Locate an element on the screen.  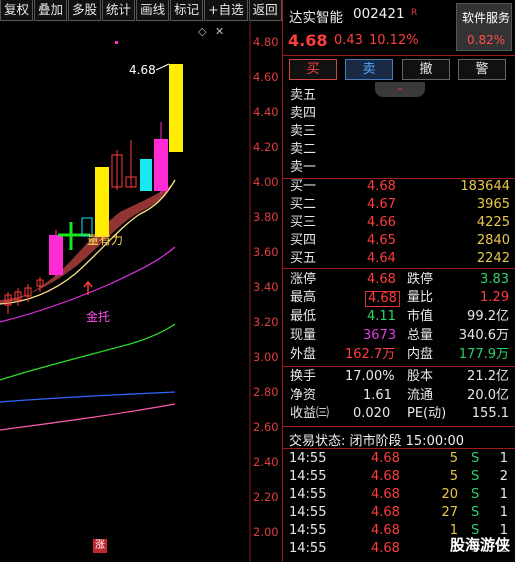
low-value: 4.11 is located at coordinates (381, 316).